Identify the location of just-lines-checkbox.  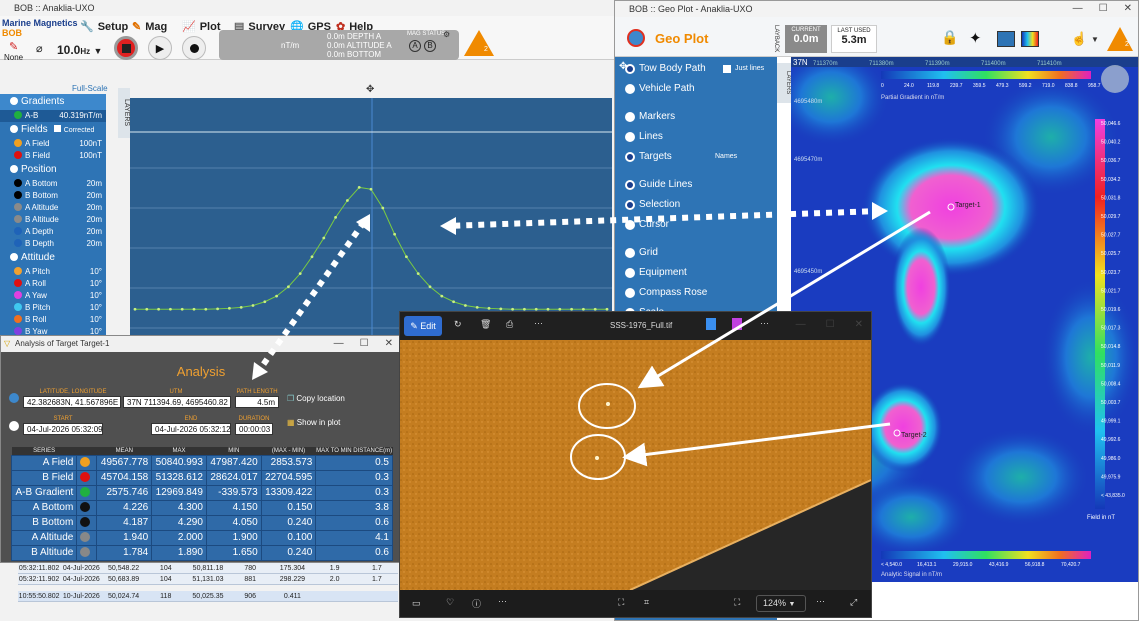
(727, 69).